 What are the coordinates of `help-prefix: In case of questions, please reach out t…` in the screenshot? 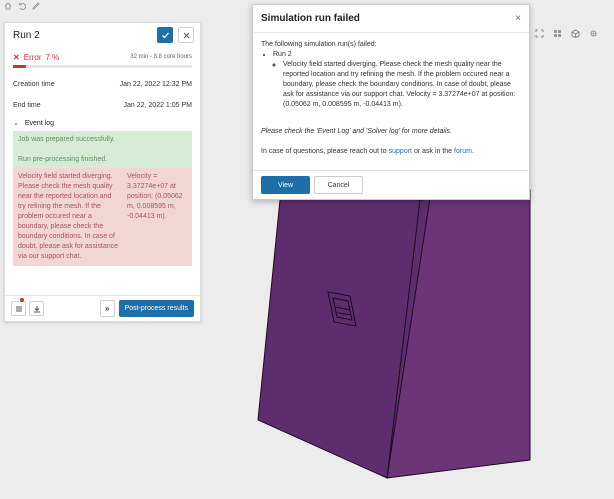 It's located at (325, 151).